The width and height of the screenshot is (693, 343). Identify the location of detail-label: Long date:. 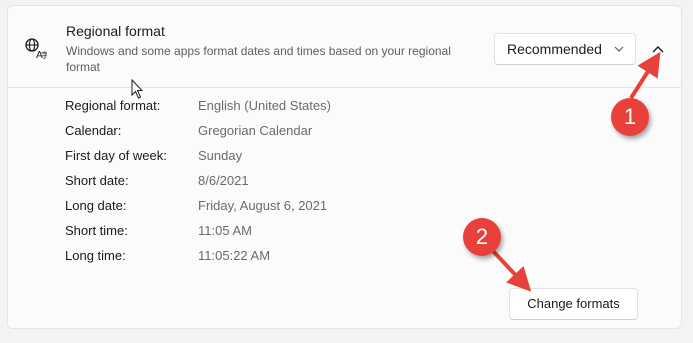
(96, 205).